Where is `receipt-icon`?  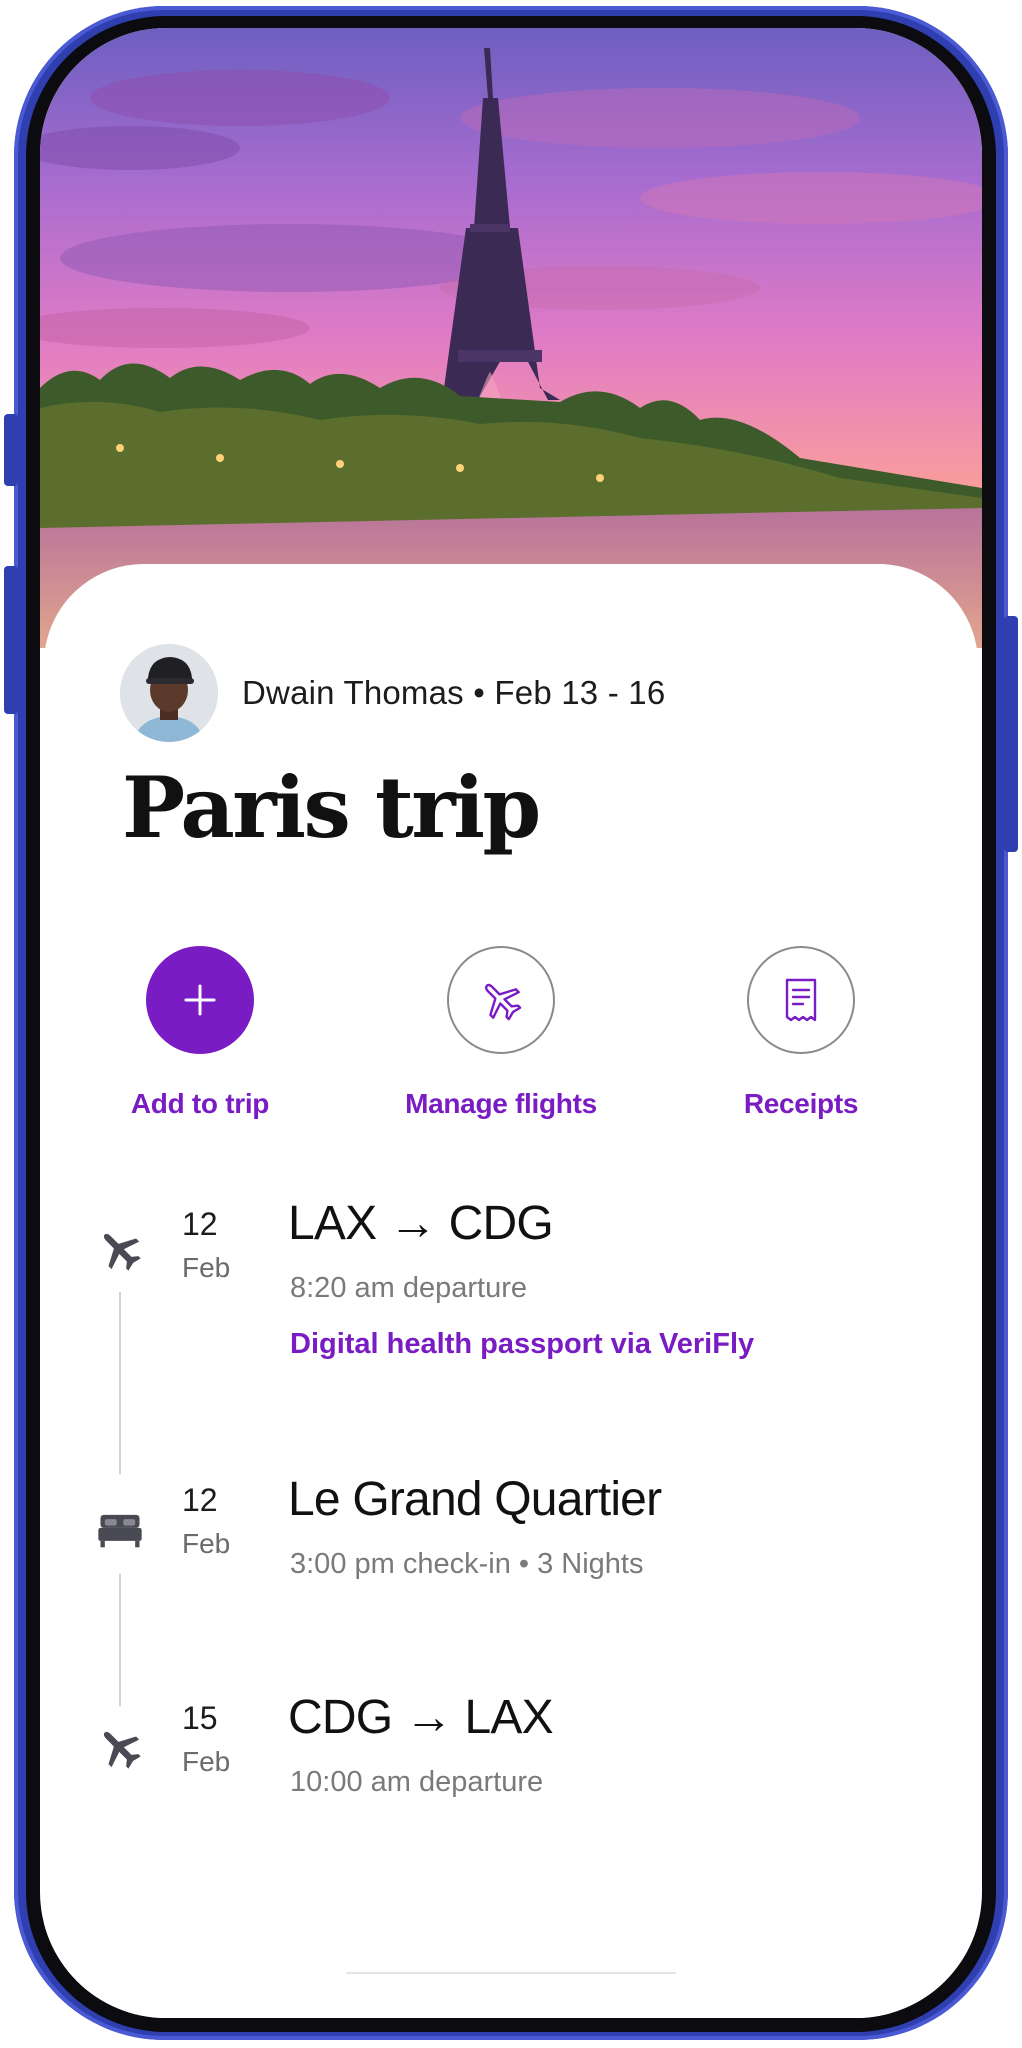
receipt-icon is located at coordinates (801, 1000).